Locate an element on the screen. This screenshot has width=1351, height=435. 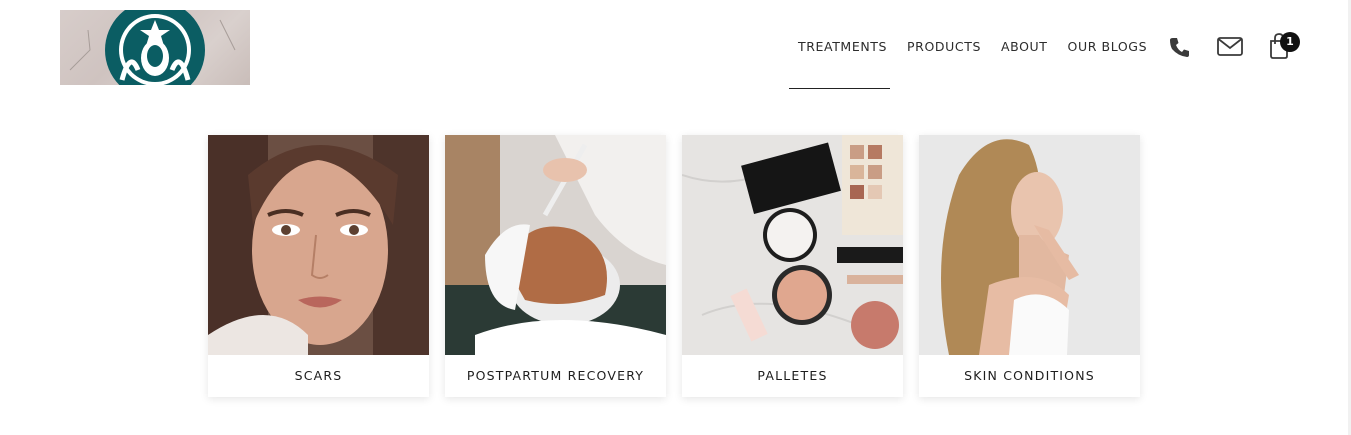
mail-icon is located at coordinates (1230, 47).